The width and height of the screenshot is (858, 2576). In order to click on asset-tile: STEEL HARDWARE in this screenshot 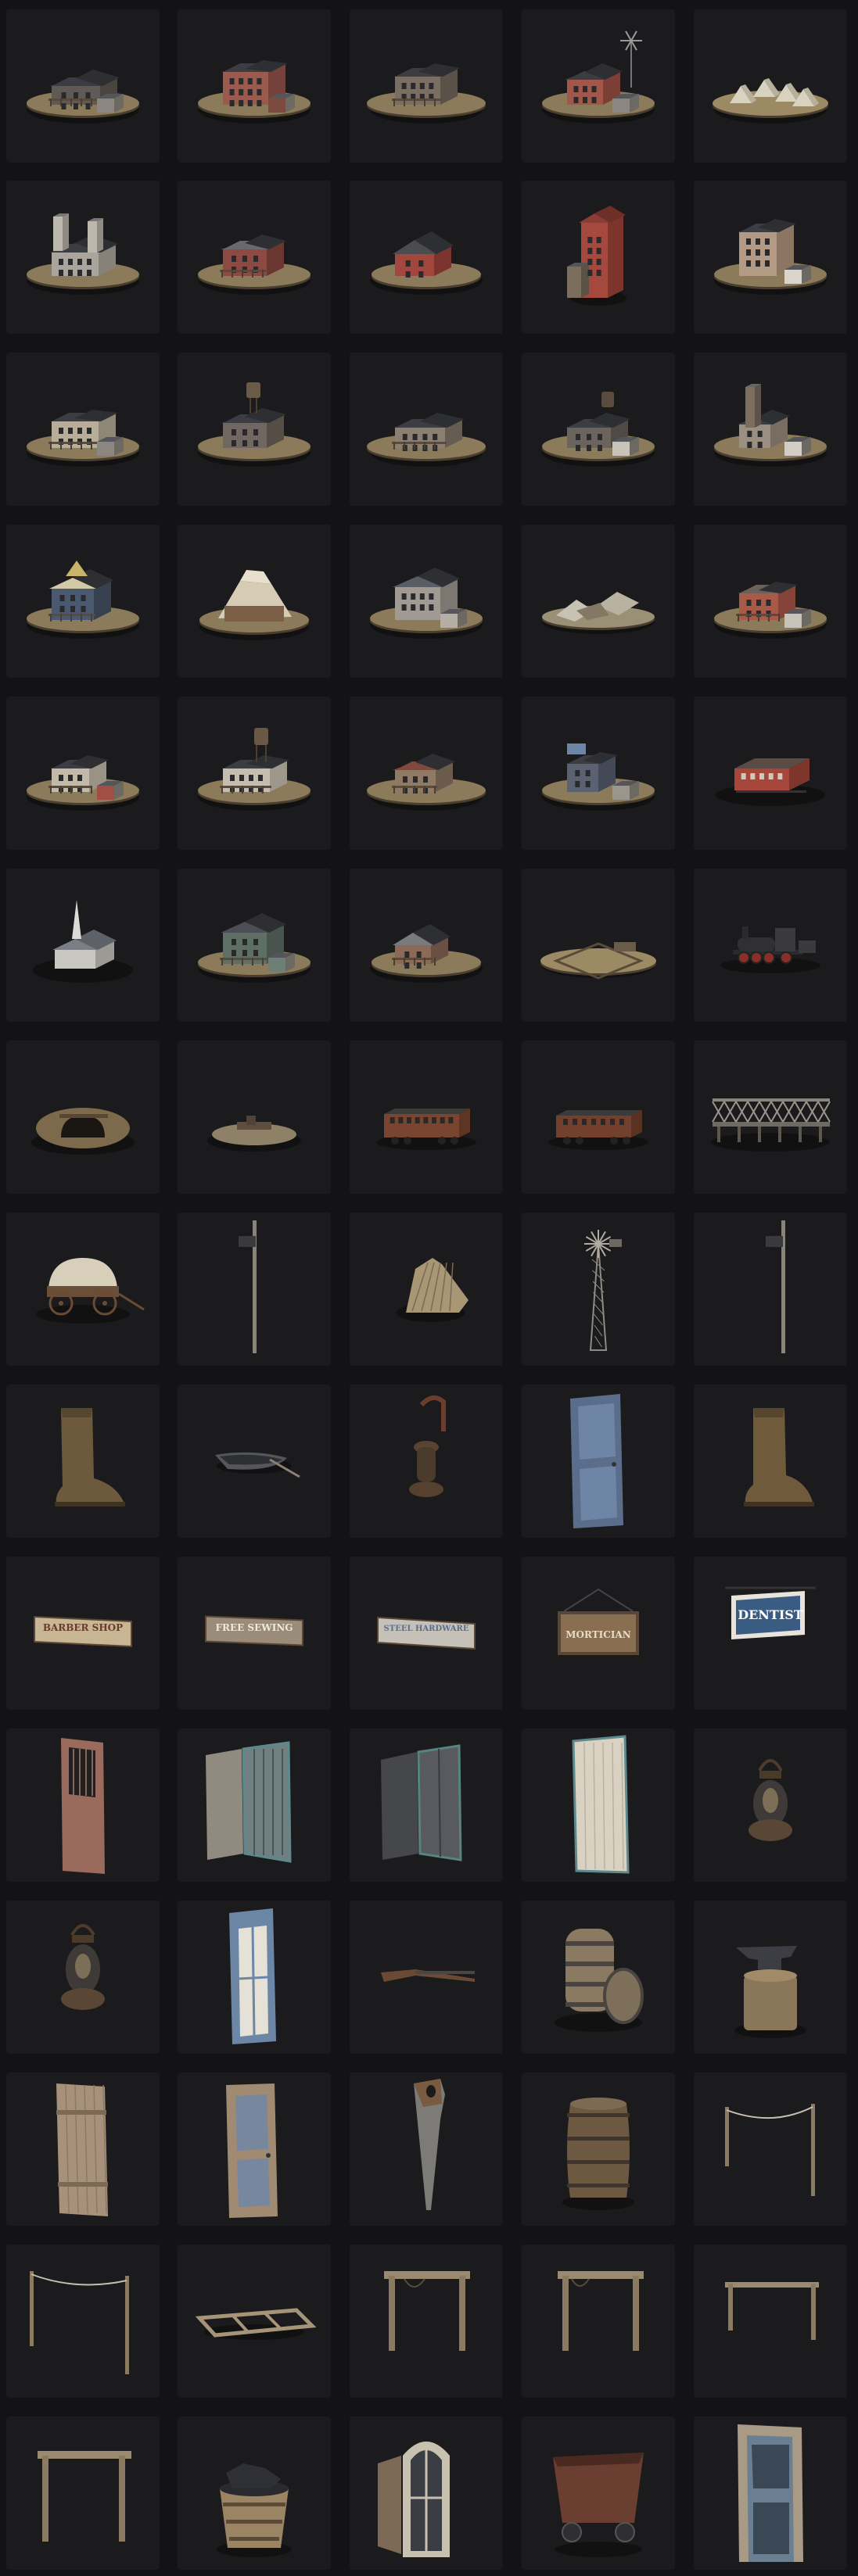, I will do `click(426, 1633)`.